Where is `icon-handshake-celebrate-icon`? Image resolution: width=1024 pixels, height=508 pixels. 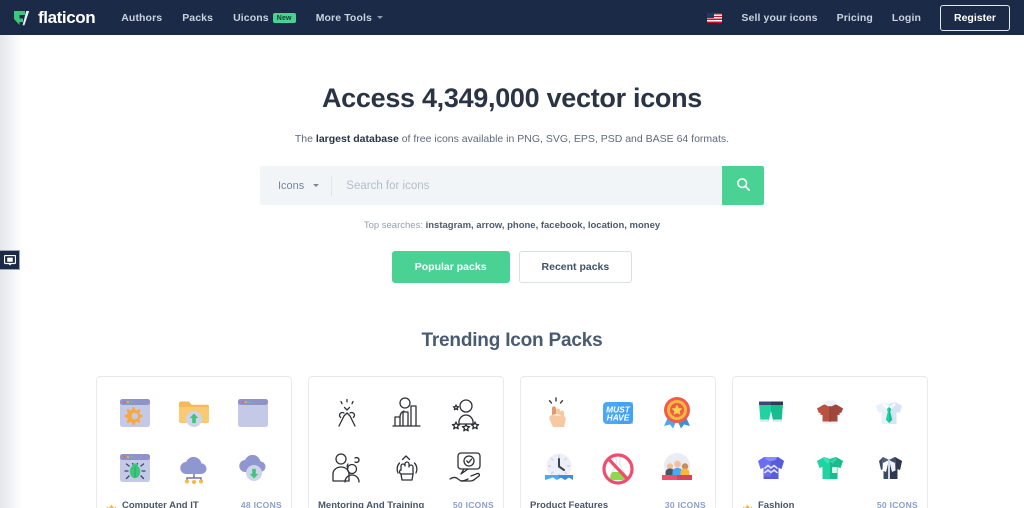 icon-handshake-celebrate-icon is located at coordinates (347, 413).